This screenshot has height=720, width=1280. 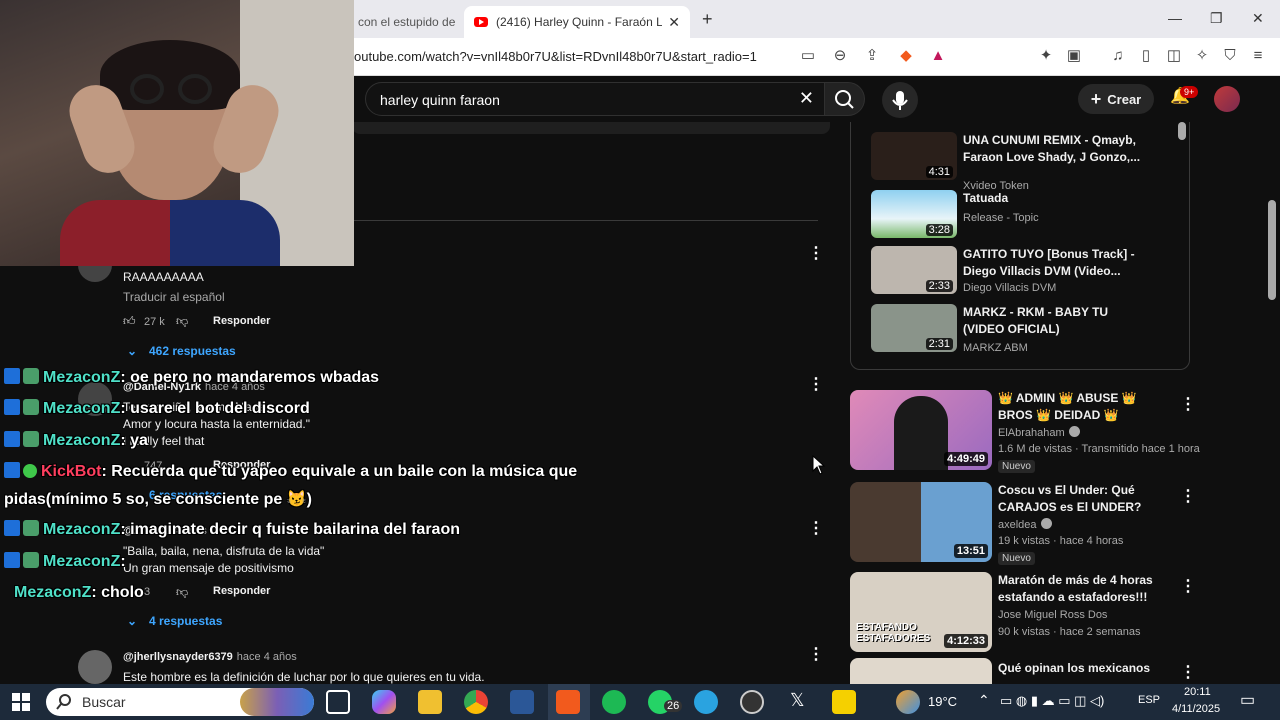 What do you see at coordinates (844, 702) in the screenshot?
I see `sticky-notes-icon` at bounding box center [844, 702].